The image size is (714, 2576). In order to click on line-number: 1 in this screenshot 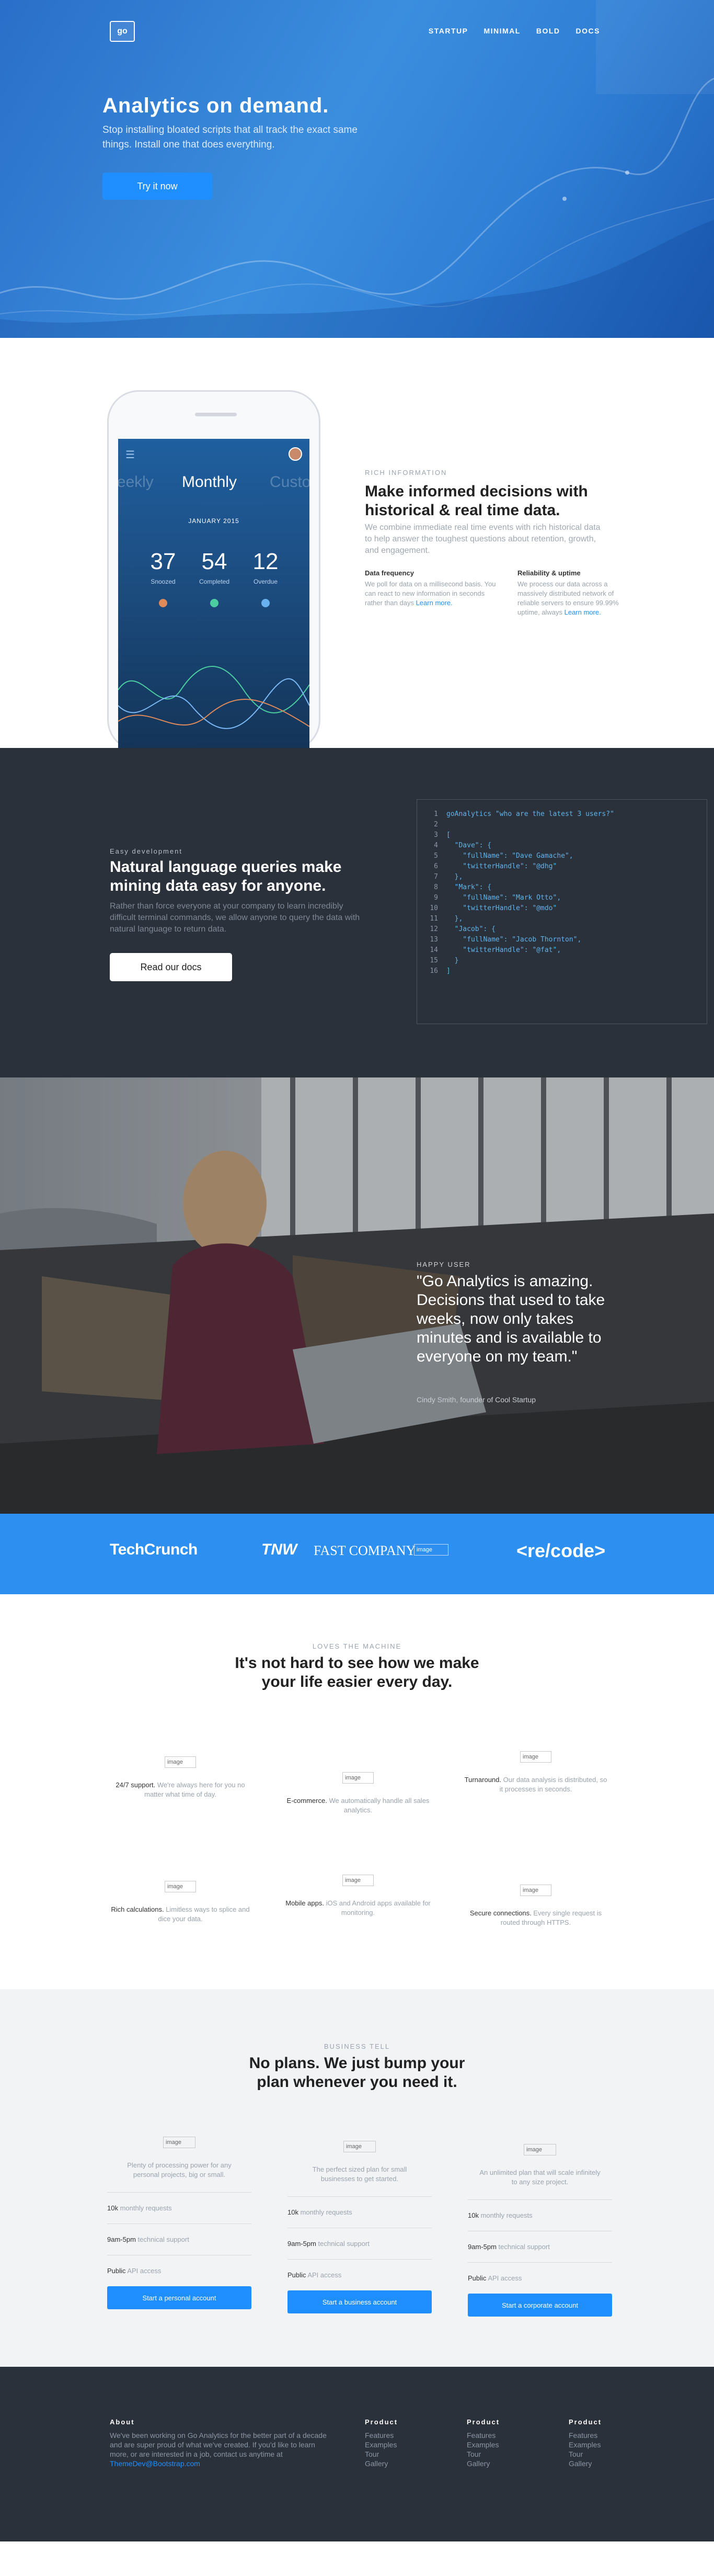, I will do `click(436, 814)`.